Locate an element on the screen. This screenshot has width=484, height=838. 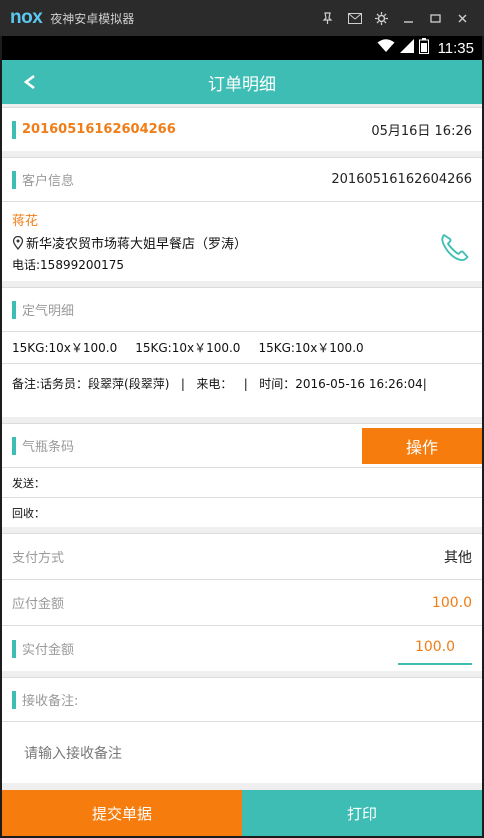
barcode-section-header: 气瓶条码 操作 is located at coordinates (242, 445).